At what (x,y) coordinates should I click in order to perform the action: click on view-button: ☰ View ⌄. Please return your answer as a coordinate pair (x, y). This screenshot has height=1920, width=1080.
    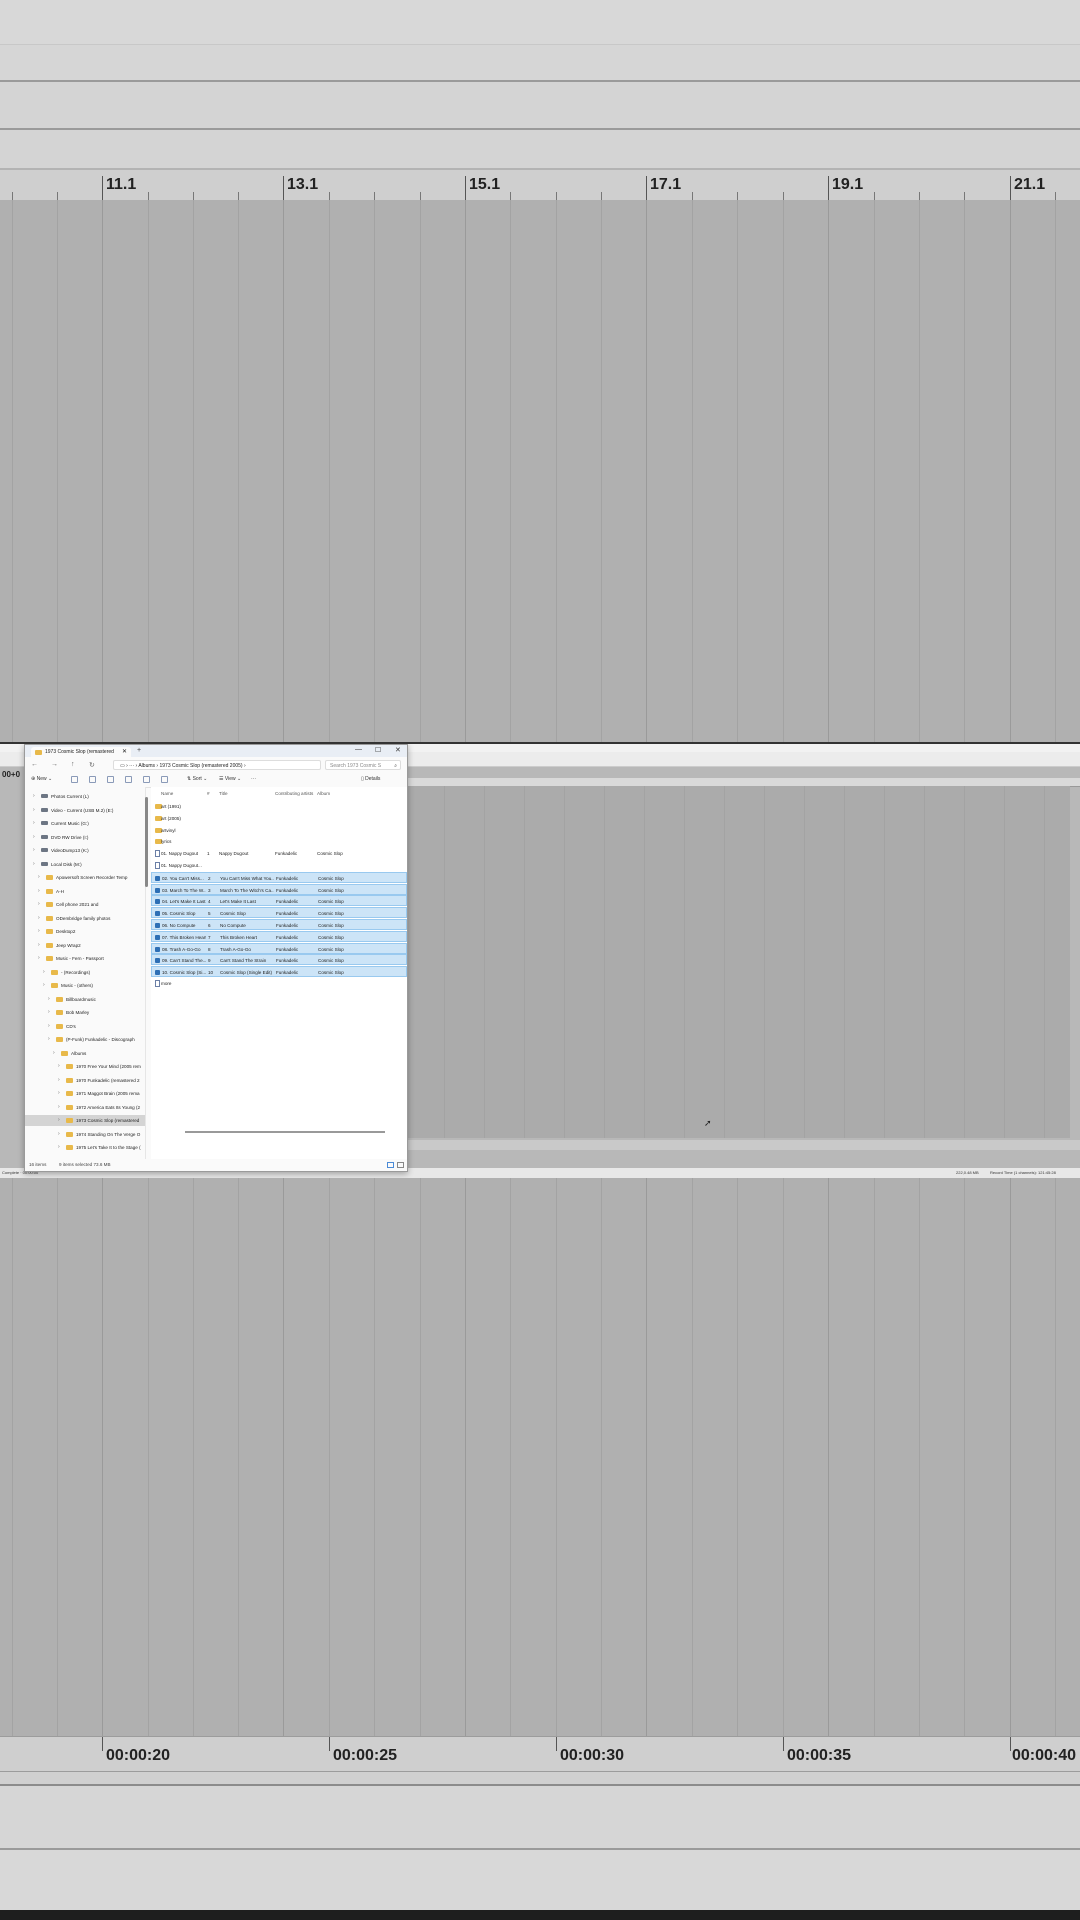
    Looking at the image, I should click on (230, 779).